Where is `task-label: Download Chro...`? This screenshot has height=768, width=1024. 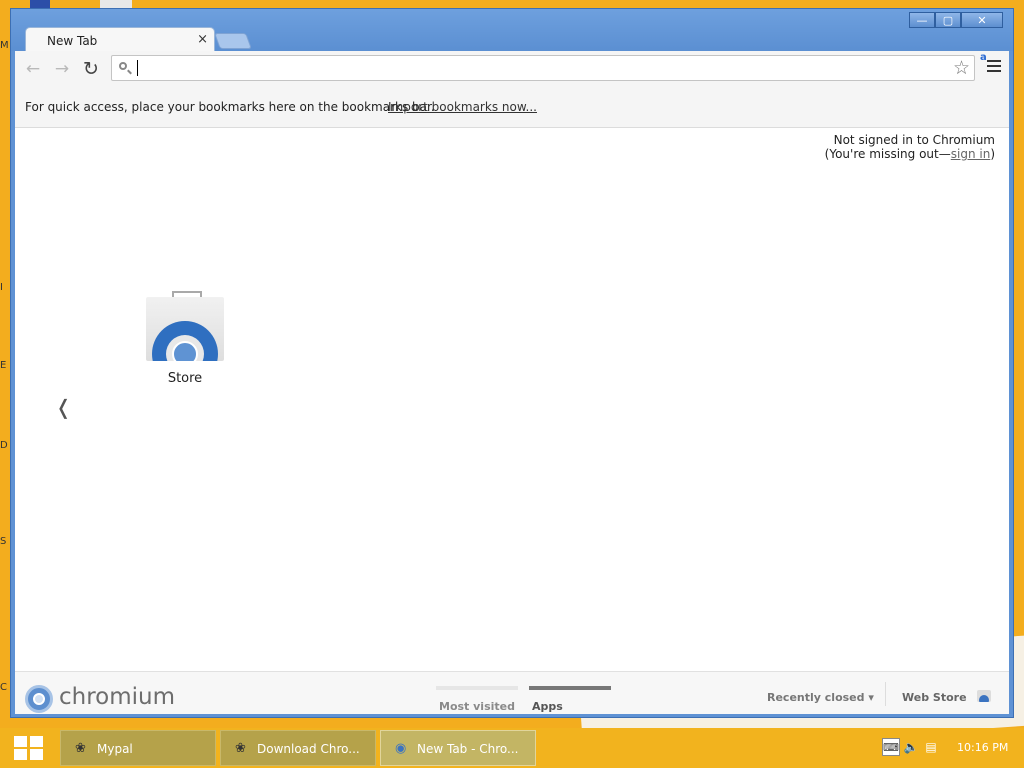 task-label: Download Chro... is located at coordinates (308, 749).